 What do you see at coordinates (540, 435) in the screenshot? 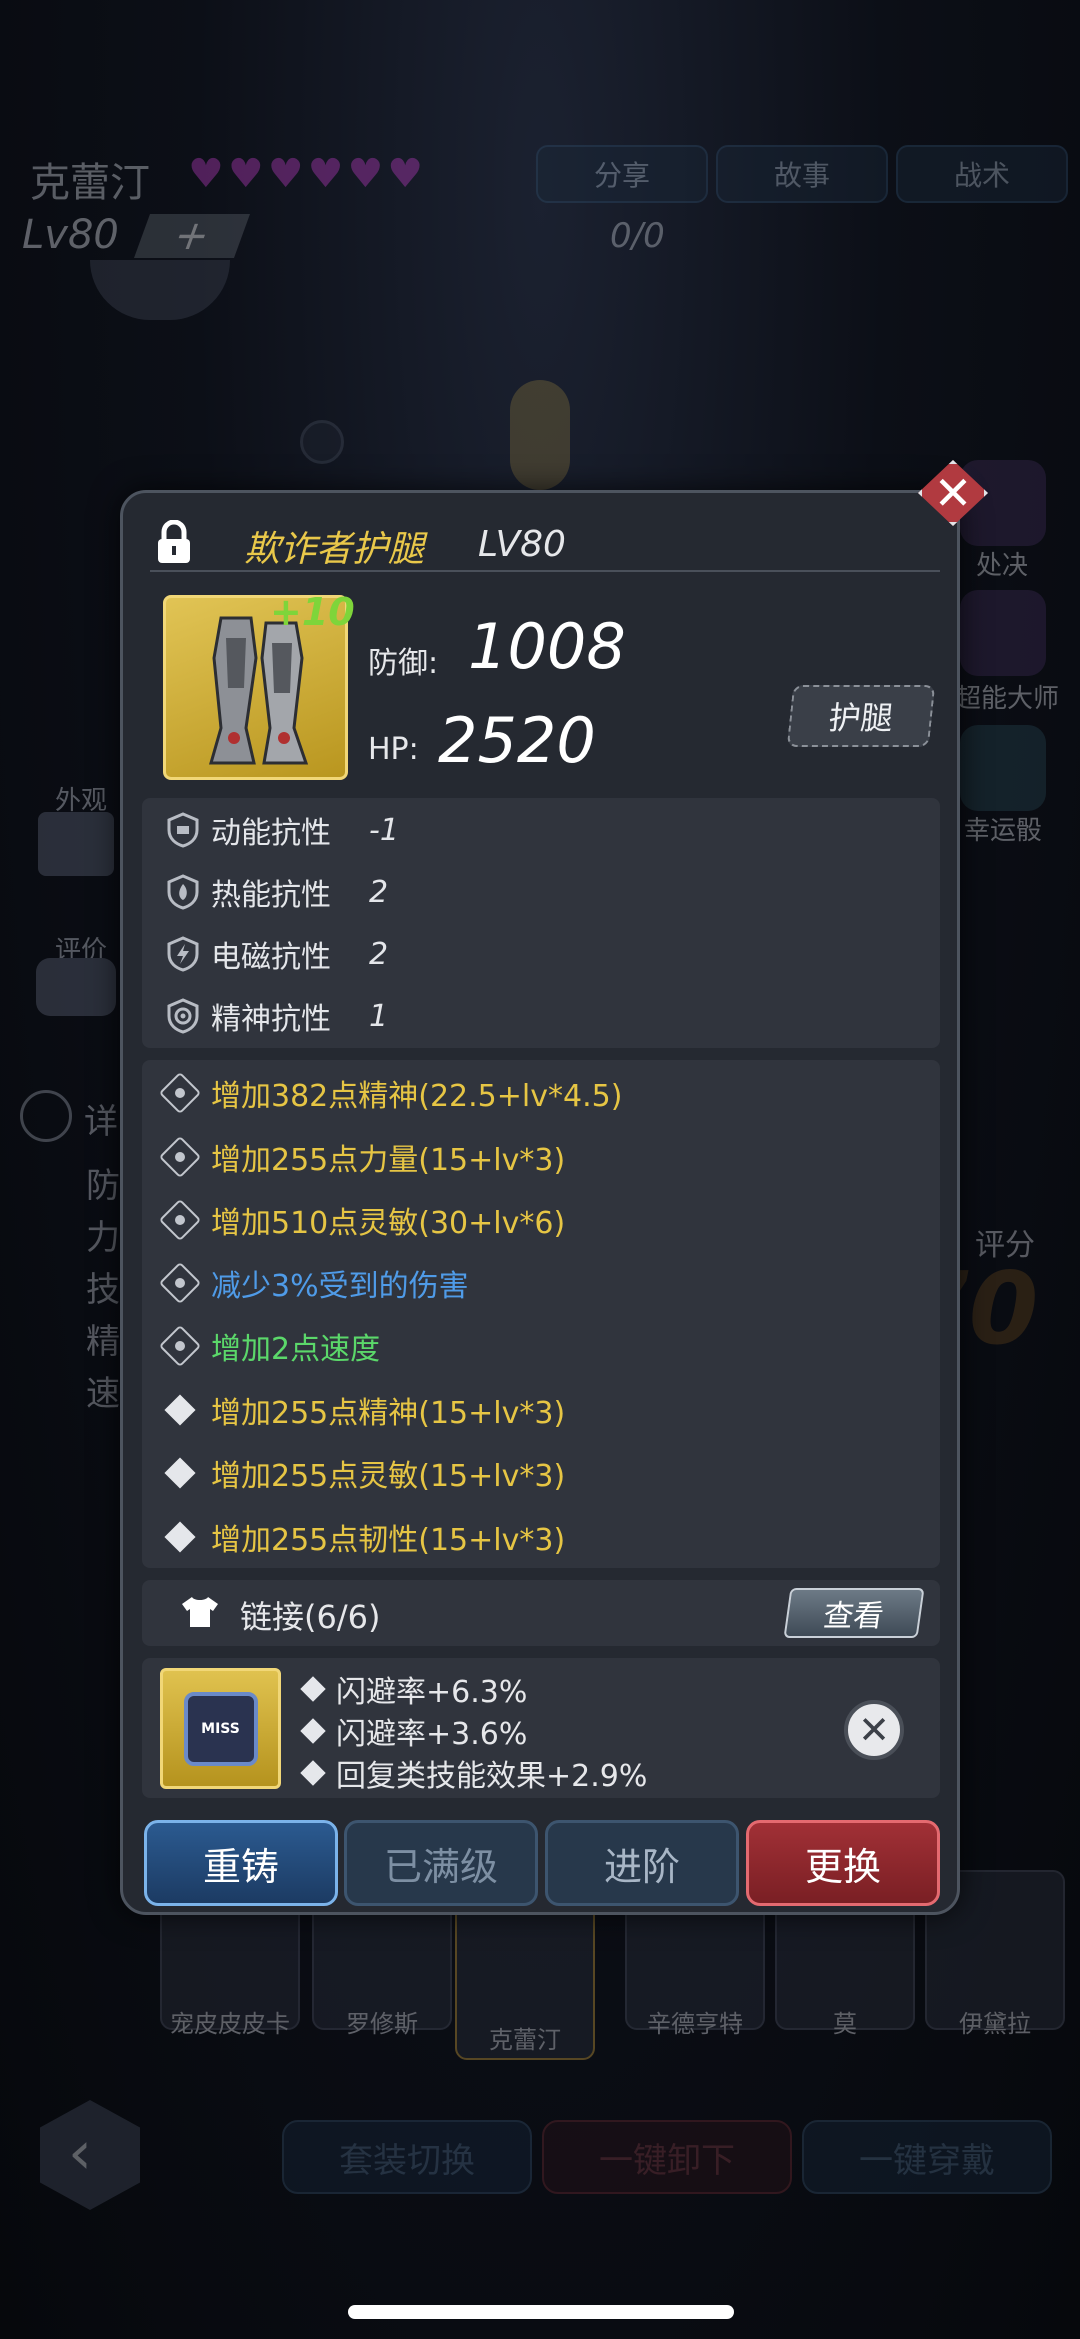
I see `character-figure` at bounding box center [540, 435].